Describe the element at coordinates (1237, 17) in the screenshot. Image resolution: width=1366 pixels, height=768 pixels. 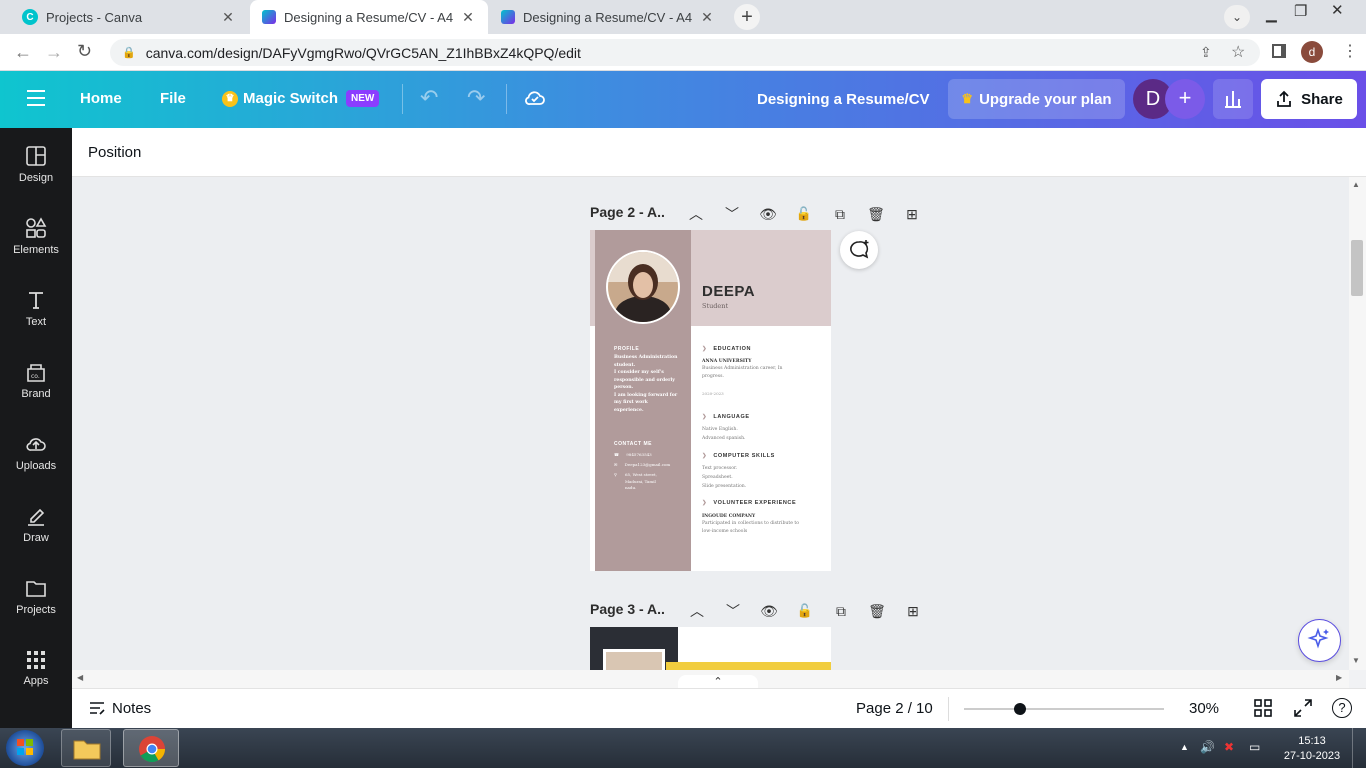
I see `tab-search-icon: ⌄` at that location.